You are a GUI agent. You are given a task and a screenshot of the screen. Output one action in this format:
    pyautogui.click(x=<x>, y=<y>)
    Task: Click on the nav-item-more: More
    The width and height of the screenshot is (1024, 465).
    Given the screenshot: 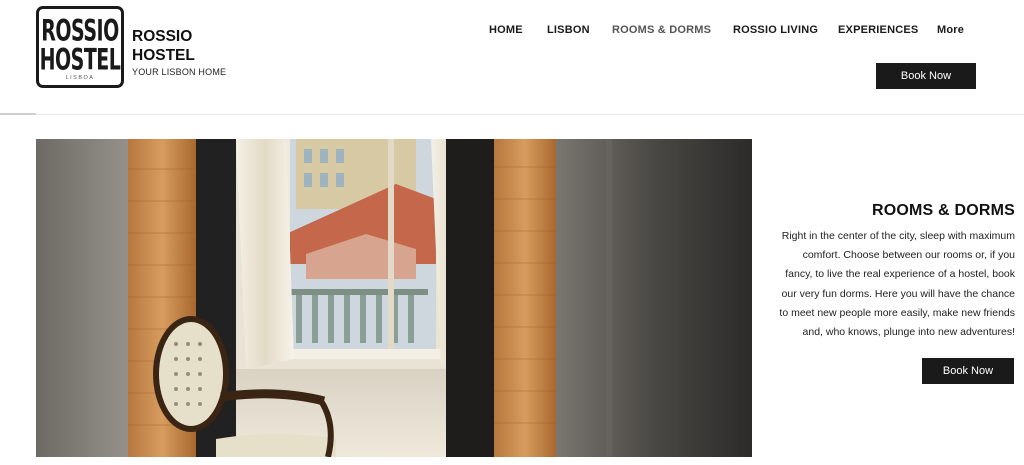 What is the action you would take?
    pyautogui.click(x=950, y=30)
    